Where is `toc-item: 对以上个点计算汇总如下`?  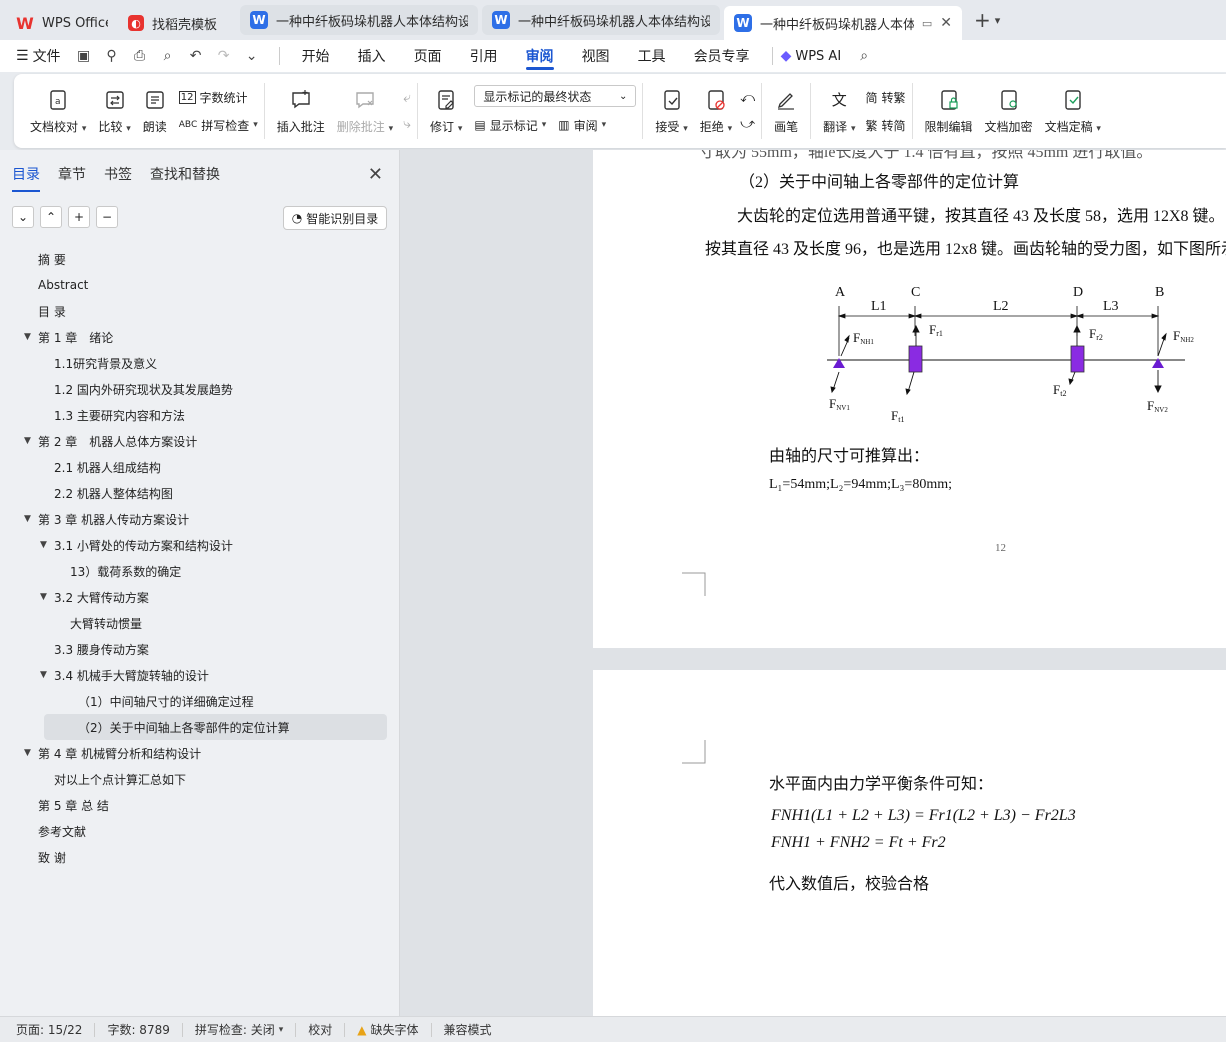 toc-item: 对以上个点计算汇总如下 is located at coordinates (199, 779).